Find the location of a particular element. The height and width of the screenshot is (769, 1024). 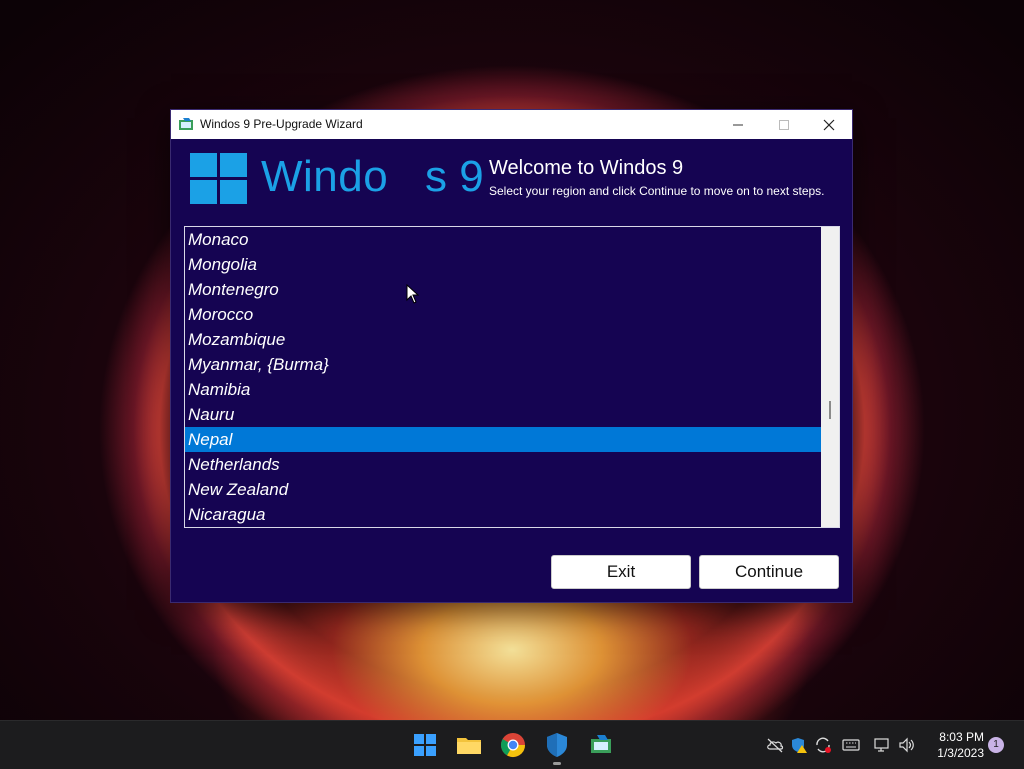

brand-wordmark: Windo is located at coordinates (325, 176).